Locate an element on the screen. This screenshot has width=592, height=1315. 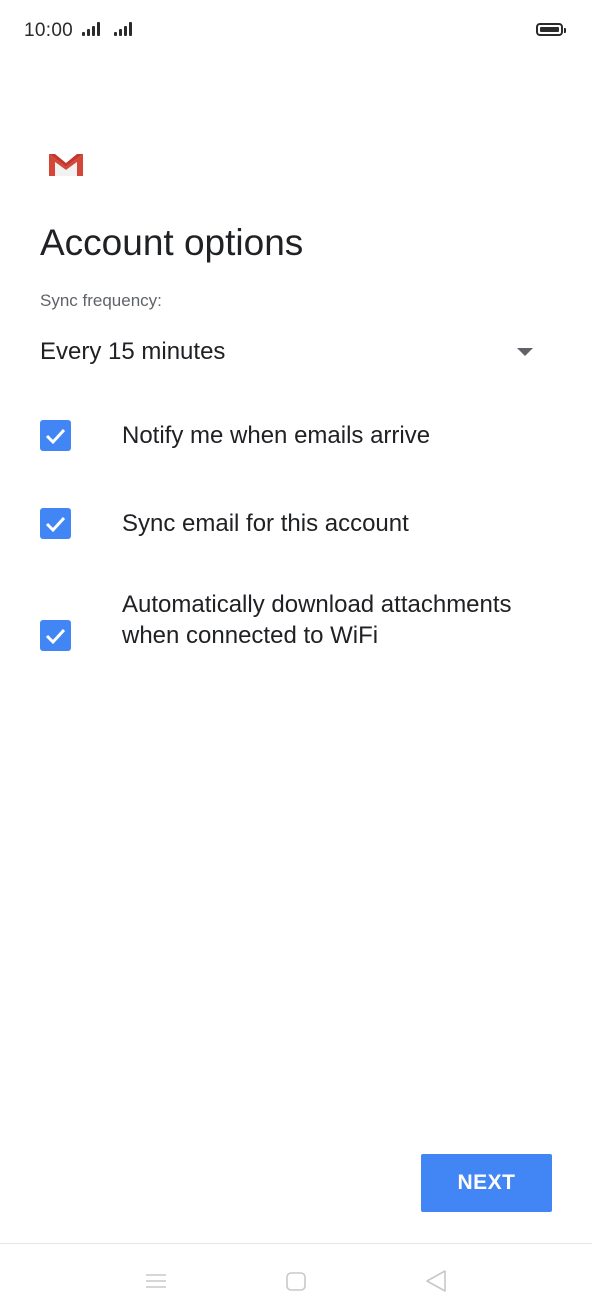
checkbox-sync is located at coordinates (55, 523).